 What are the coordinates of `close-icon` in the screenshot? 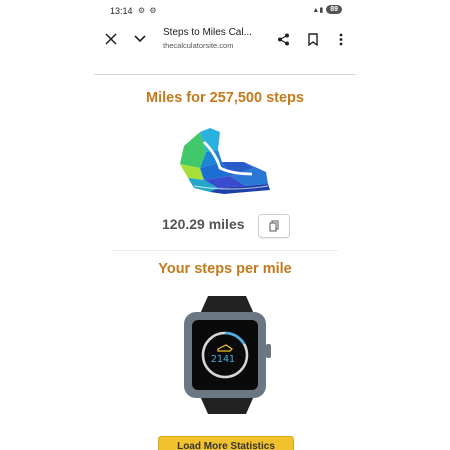 It's located at (111, 39).